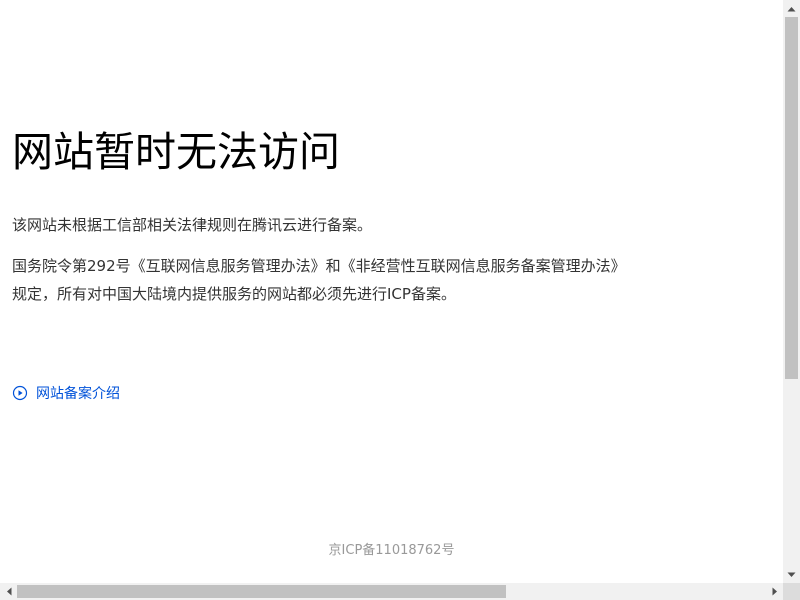 Image resolution: width=800 pixels, height=600 pixels. Describe the element at coordinates (791, 8) in the screenshot. I see `scroll-up-arrow-icon` at that location.